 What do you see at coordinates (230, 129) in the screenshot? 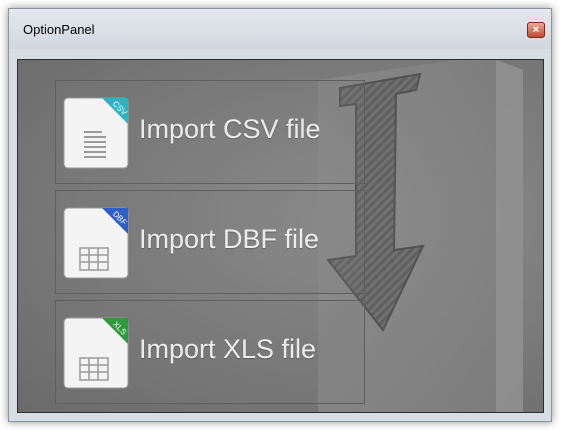
I see `import-csv-label: Import CSV file` at bounding box center [230, 129].